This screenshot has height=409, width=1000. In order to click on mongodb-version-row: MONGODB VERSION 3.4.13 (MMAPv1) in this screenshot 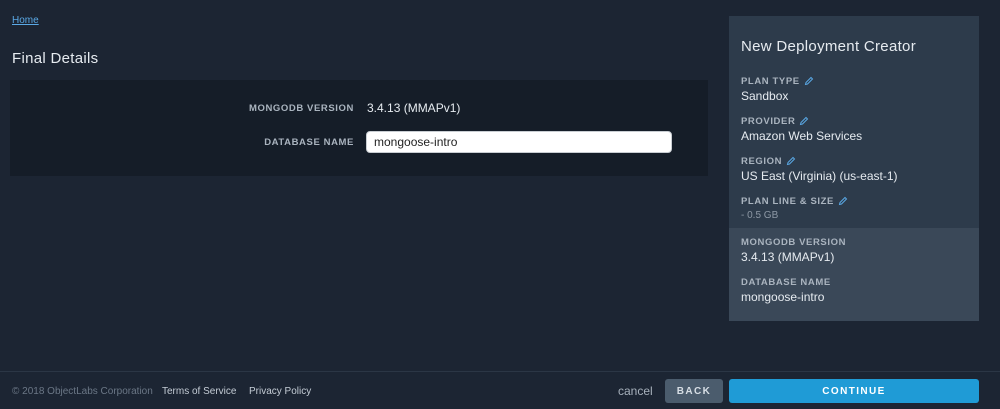, I will do `click(359, 109)`.